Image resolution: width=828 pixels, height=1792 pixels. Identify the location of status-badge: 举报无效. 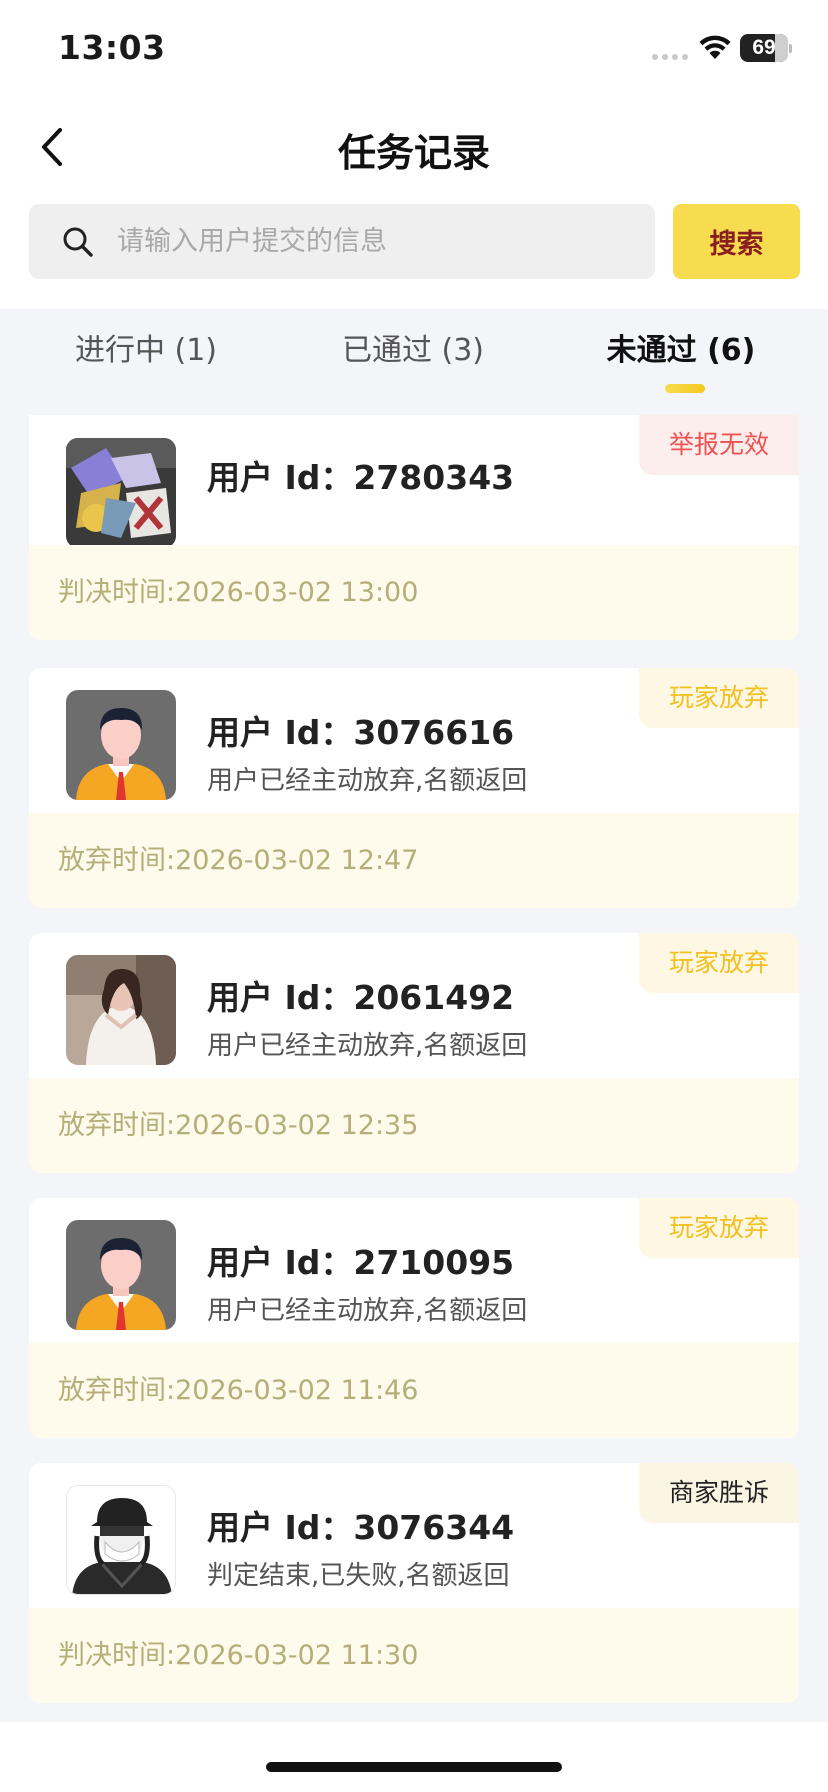
(718, 445).